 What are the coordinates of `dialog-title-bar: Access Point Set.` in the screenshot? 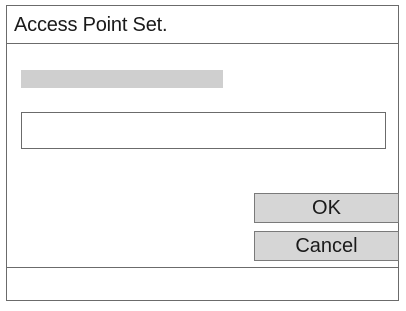 It's located at (202, 25).